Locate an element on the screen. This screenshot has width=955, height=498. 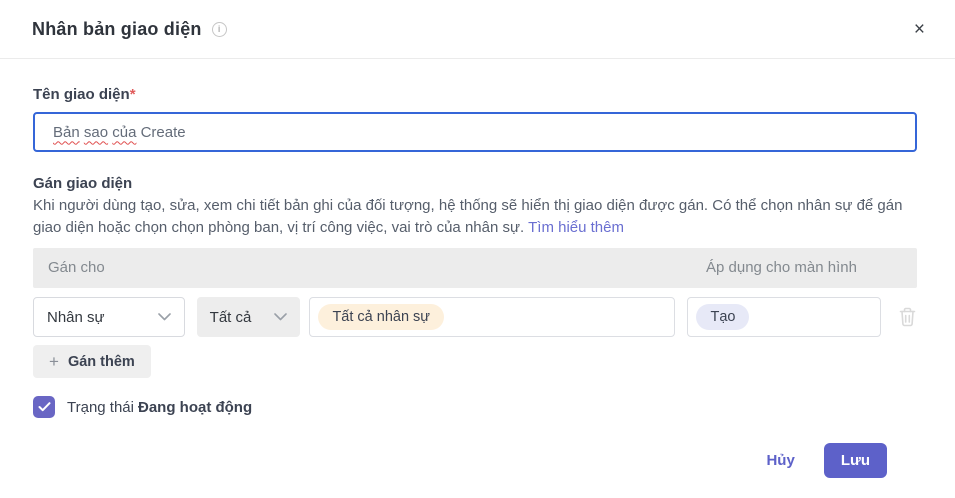
dialog-header: Nhân bản giao diện i × is located at coordinates (477, 29).